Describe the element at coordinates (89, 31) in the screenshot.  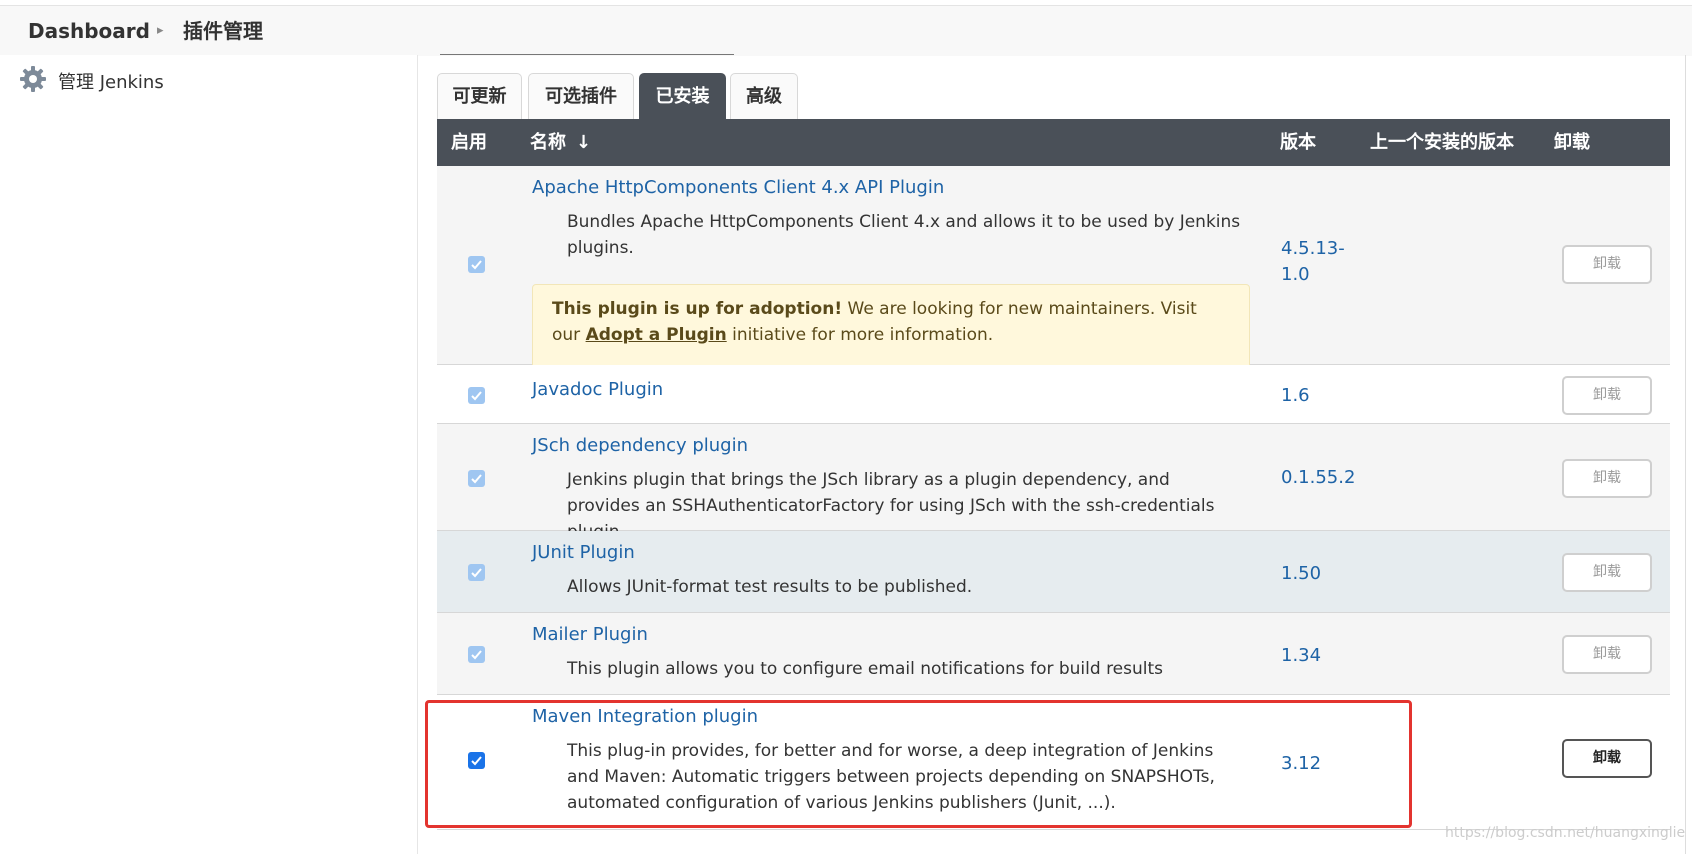
I see `breadcrumb-dashboard: Dashboard` at that location.